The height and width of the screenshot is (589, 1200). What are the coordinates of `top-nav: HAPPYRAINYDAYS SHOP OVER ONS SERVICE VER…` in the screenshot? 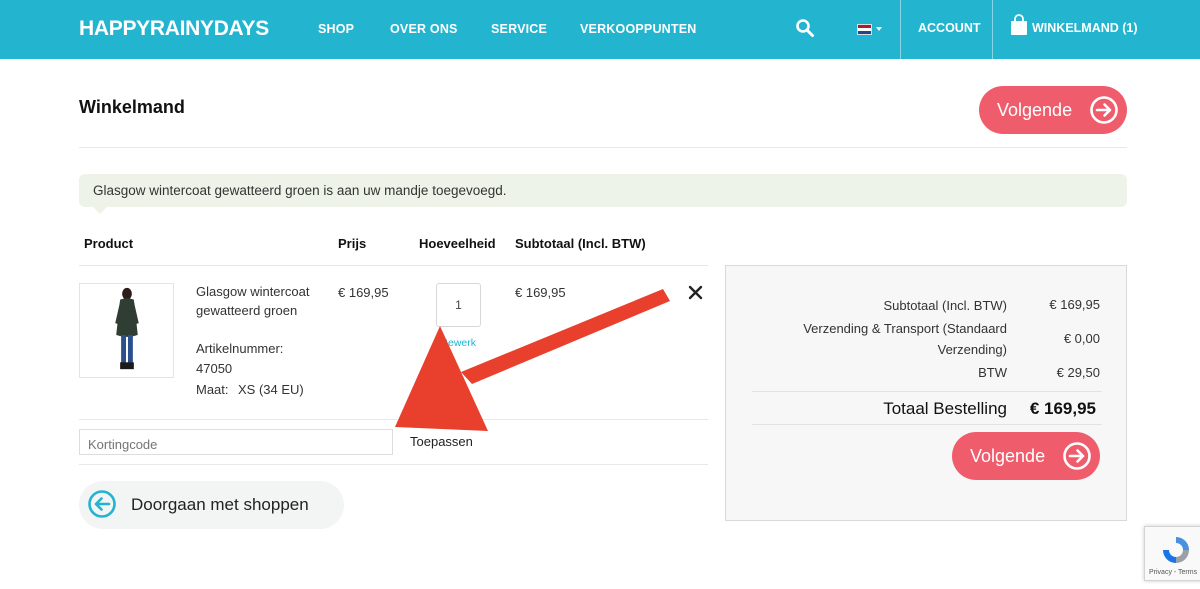 It's located at (600, 29).